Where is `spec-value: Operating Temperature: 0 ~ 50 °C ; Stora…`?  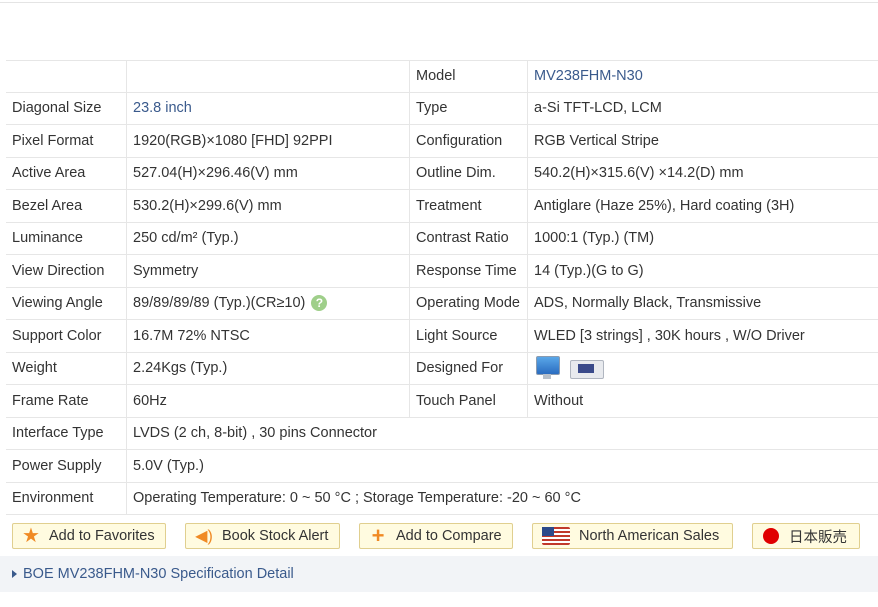 spec-value: Operating Temperature: 0 ~ 50 °C ; Stora… is located at coordinates (357, 498).